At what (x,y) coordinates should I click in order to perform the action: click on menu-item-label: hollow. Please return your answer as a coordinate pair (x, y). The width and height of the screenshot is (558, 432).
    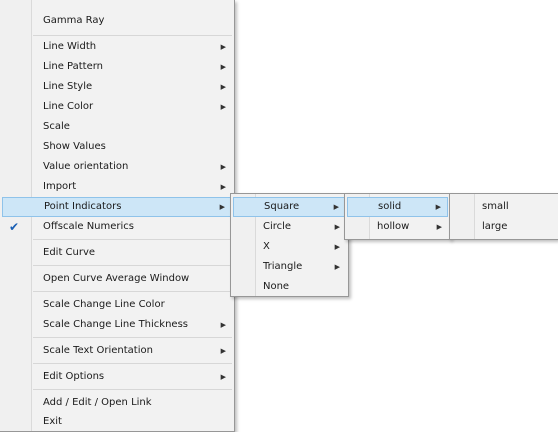
    Looking at the image, I should click on (393, 226).